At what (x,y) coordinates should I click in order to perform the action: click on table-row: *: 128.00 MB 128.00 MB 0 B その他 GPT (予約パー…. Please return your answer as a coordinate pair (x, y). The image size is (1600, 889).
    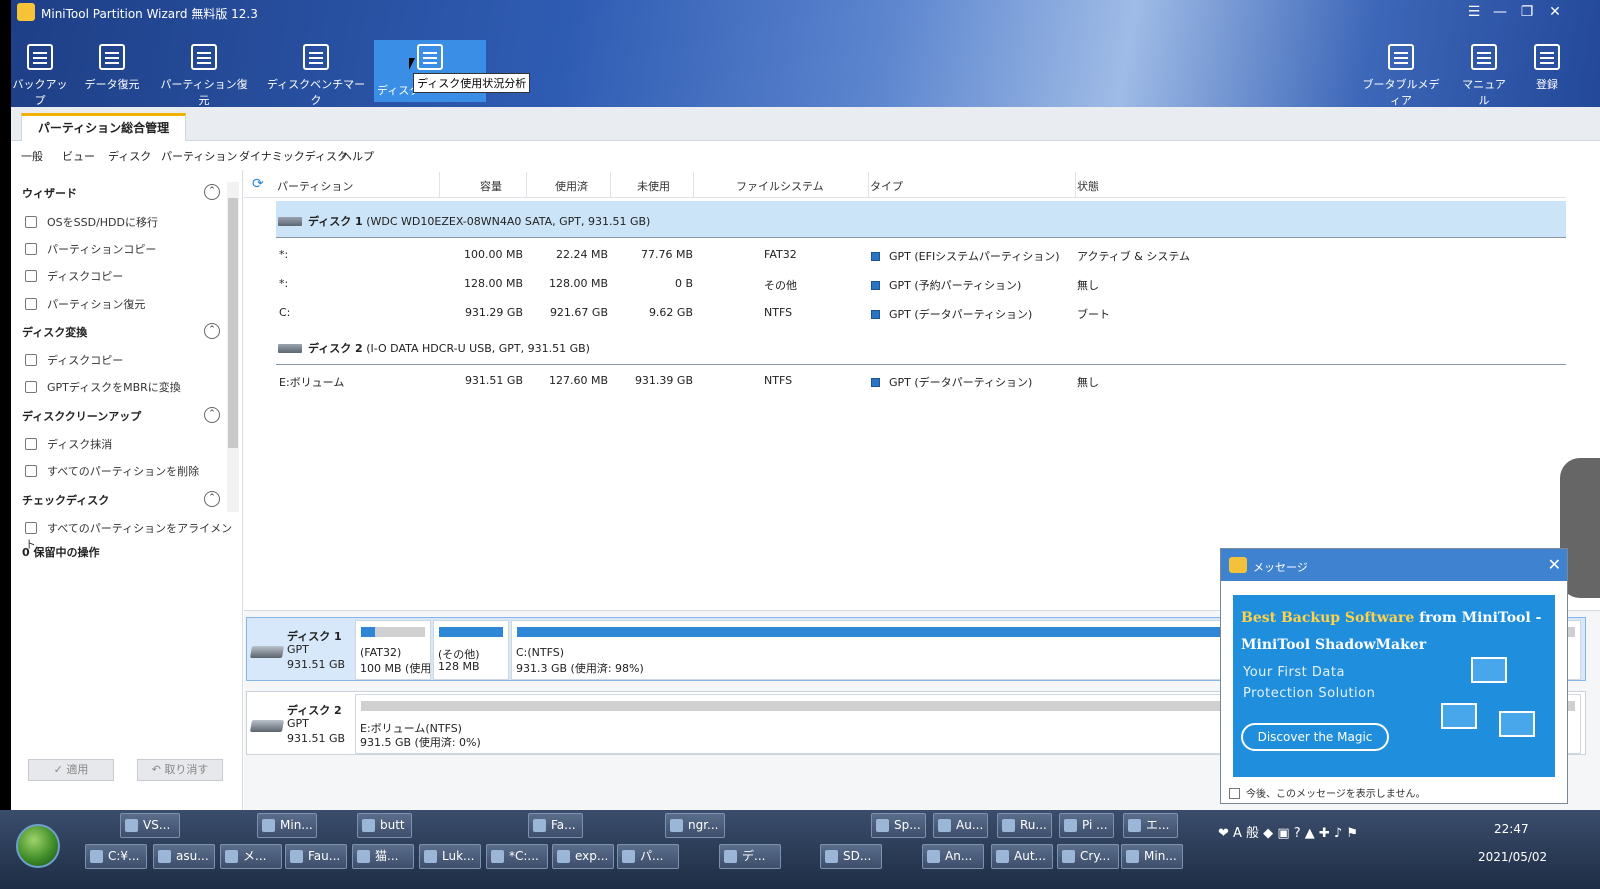
    Looking at the image, I should click on (921, 283).